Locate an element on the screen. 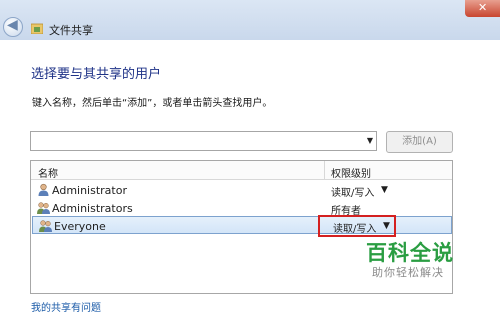 This screenshot has height=314, width=500. close-icon: ✕ is located at coordinates (483, 7).